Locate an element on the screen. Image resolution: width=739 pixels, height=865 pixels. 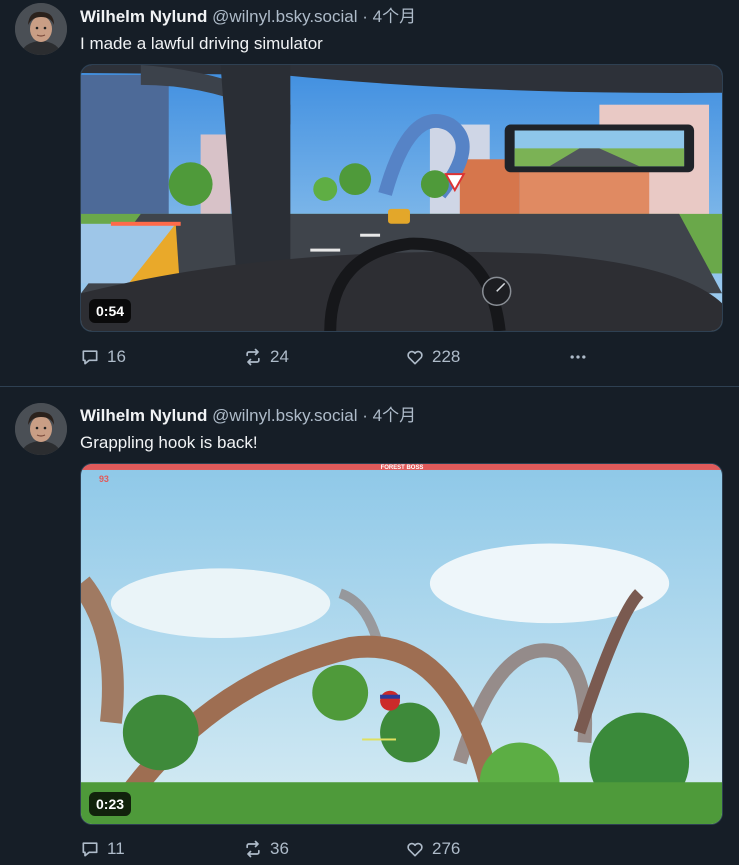
reply-button: 16 is located at coordinates (103, 357).